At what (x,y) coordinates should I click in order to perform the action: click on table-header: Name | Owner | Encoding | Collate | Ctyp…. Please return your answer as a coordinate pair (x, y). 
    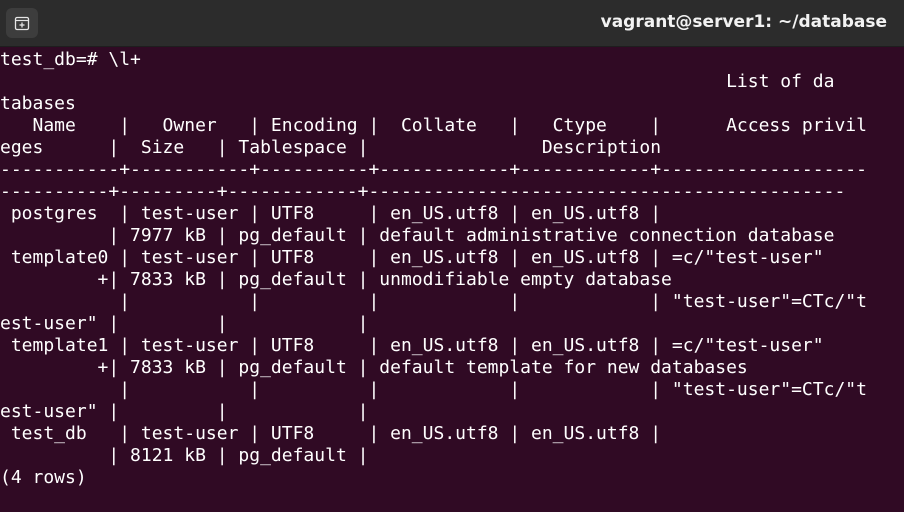
    Looking at the image, I should click on (433, 125).